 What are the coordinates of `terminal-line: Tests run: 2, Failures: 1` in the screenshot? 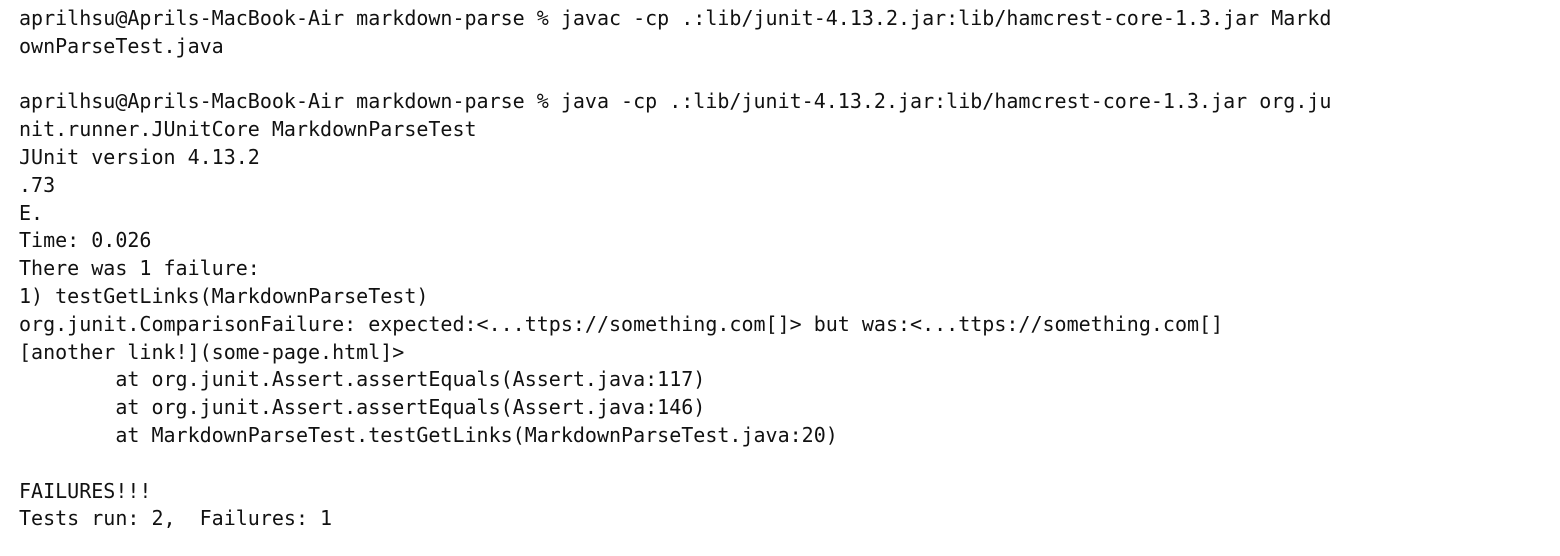 It's located at (176, 518).